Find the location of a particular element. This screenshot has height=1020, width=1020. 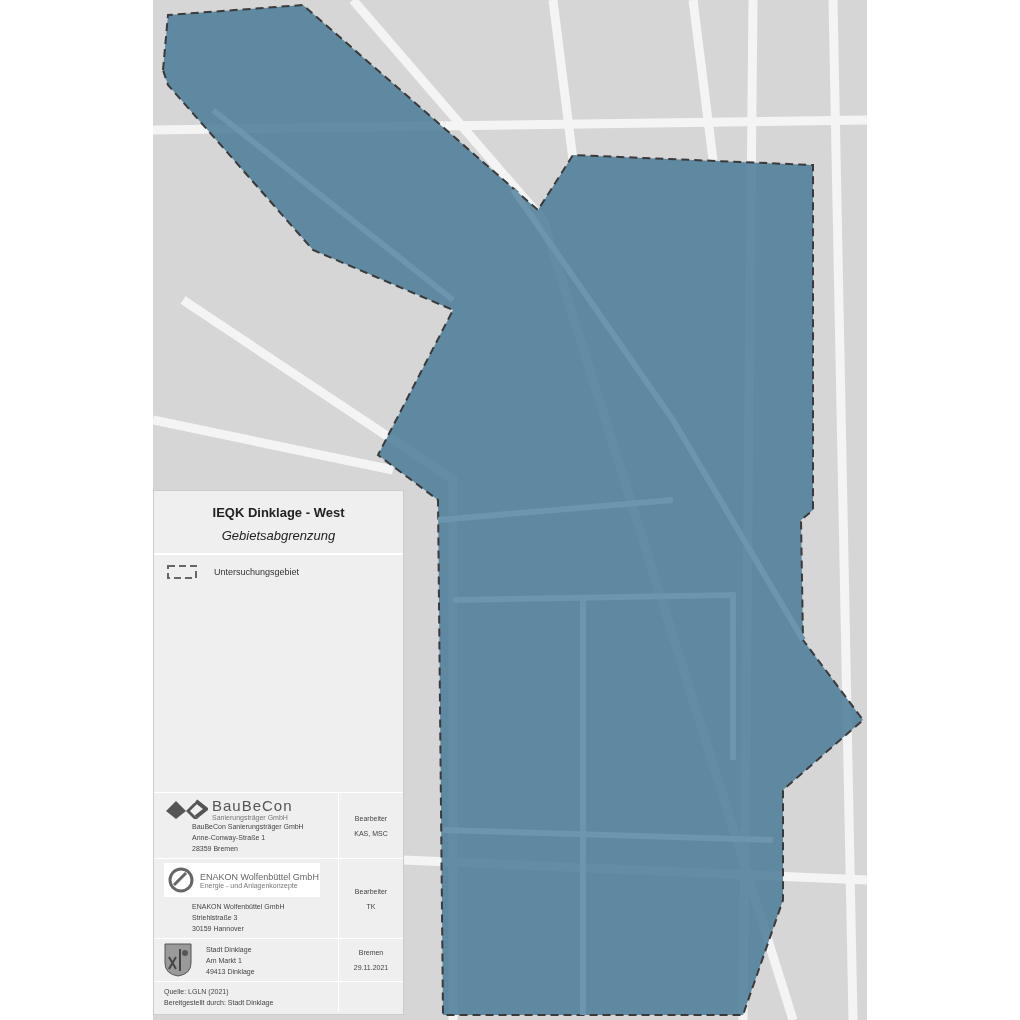

legend-title: IEQK Dinklage - West is located at coordinates (278, 512).